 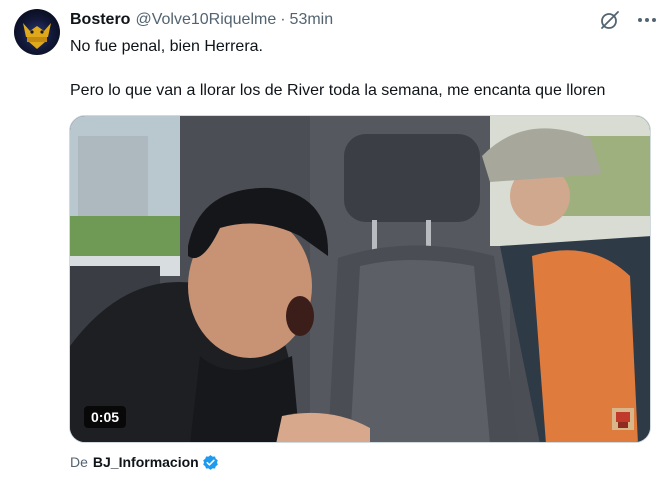 I want to click on more-options-icon, so click(x=647, y=20).